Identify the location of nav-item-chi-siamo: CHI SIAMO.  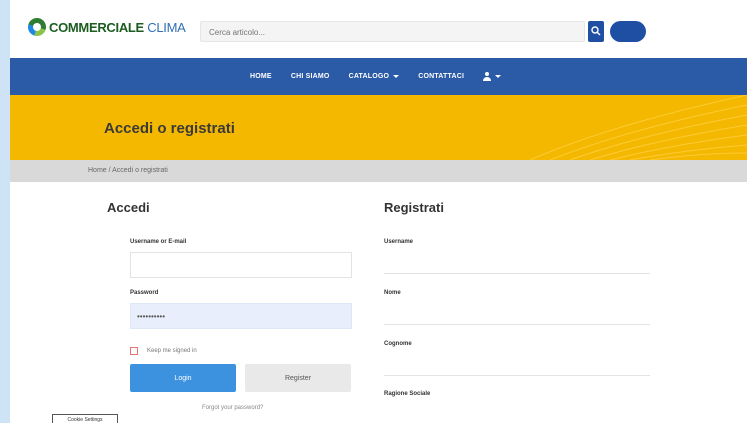
(310, 76).